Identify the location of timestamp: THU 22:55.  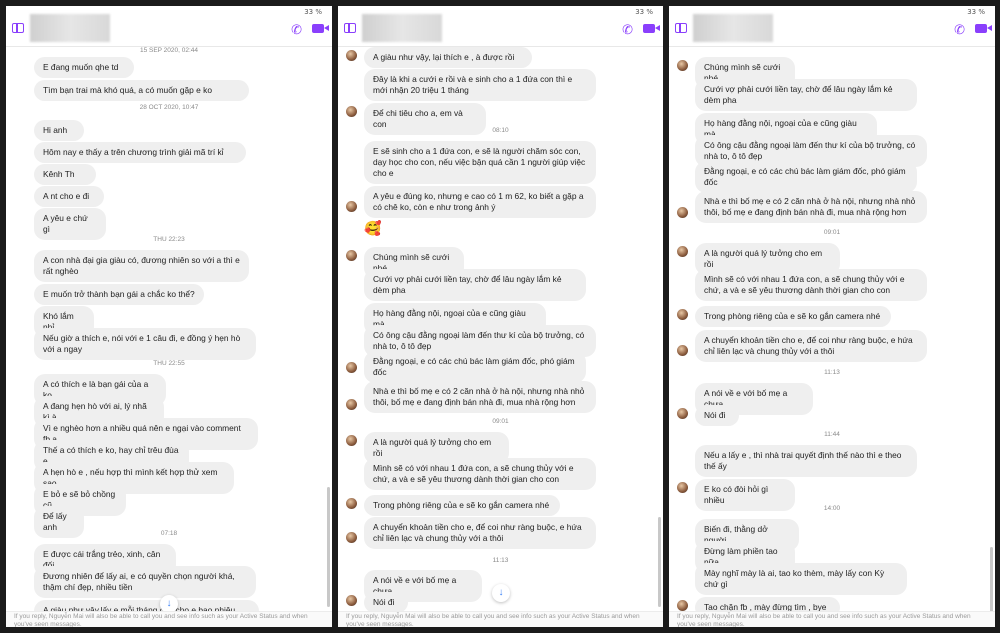
(169, 363).